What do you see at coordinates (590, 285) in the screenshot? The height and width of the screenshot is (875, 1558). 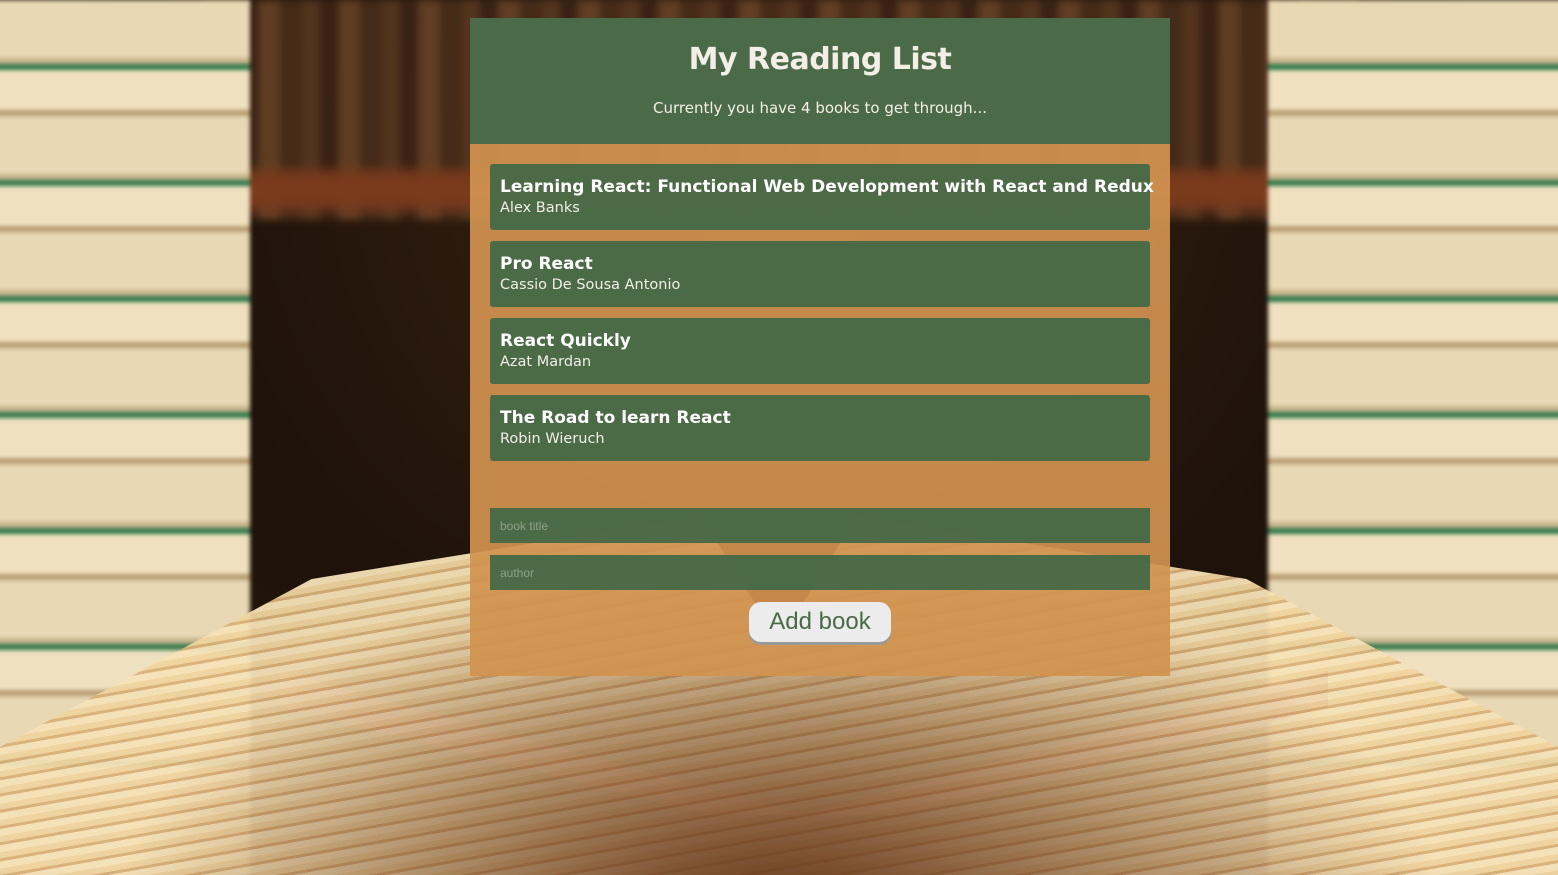 I see `book-author: Cassio De Sousa Antonio` at bounding box center [590, 285].